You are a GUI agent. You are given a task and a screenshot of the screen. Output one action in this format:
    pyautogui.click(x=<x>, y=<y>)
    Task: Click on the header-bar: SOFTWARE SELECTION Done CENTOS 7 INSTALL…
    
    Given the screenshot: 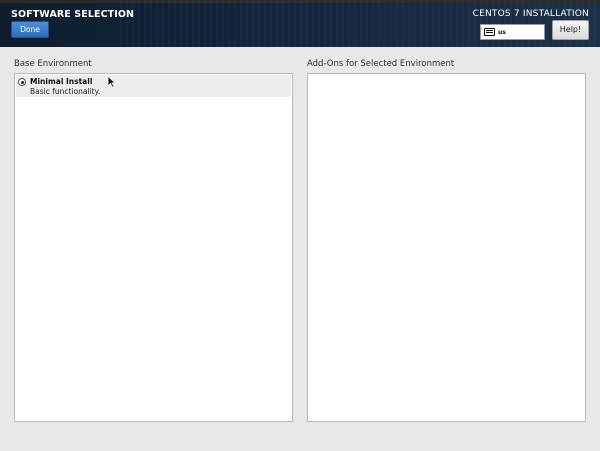 What is the action you would take?
    pyautogui.click(x=300, y=23)
    